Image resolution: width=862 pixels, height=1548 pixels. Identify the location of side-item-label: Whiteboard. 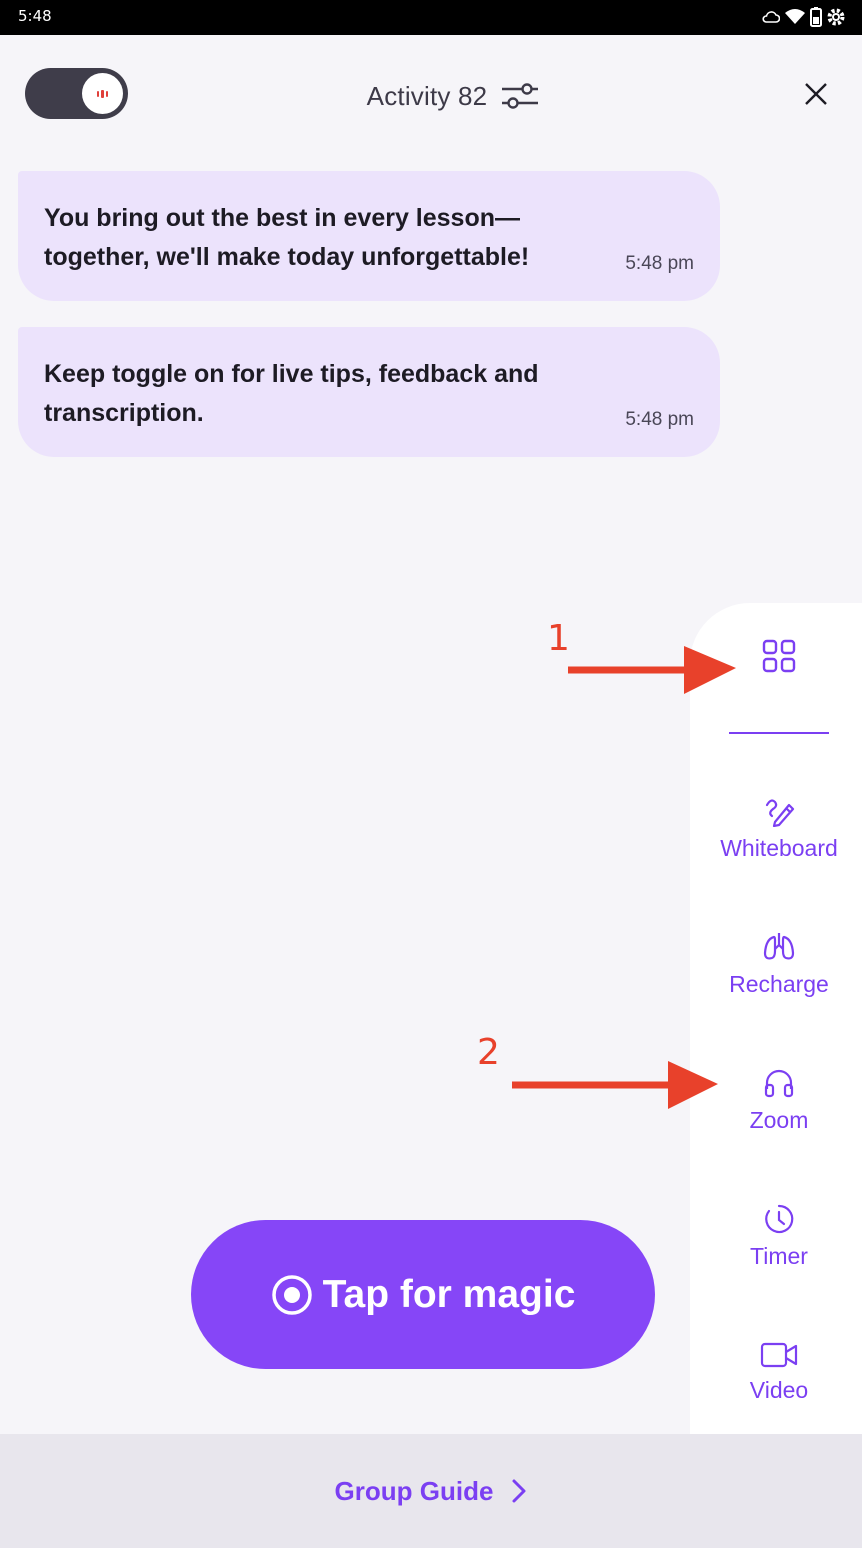
(779, 848).